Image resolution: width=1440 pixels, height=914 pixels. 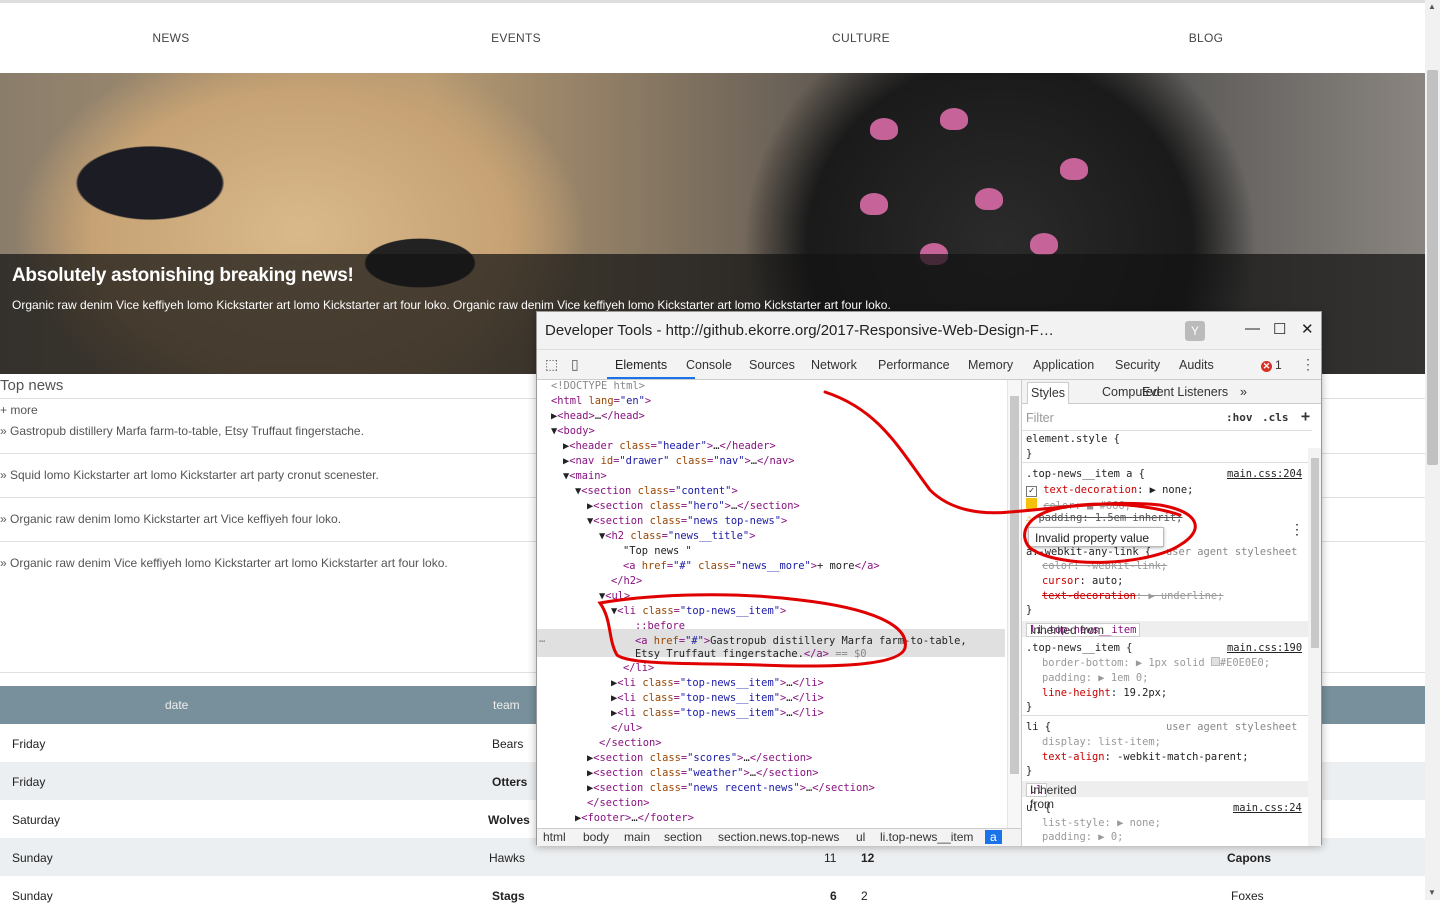 I want to click on tab-styles: Styles, so click(x=1048, y=393).